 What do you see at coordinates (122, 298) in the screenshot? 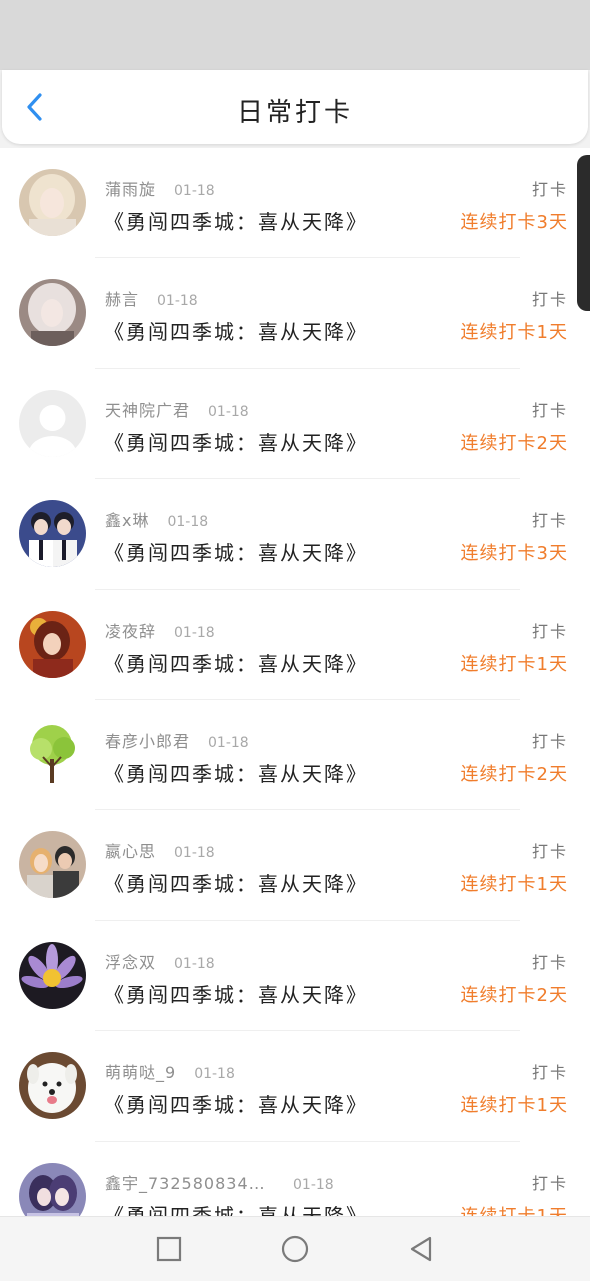
I see `user-name: 赫言` at bounding box center [122, 298].